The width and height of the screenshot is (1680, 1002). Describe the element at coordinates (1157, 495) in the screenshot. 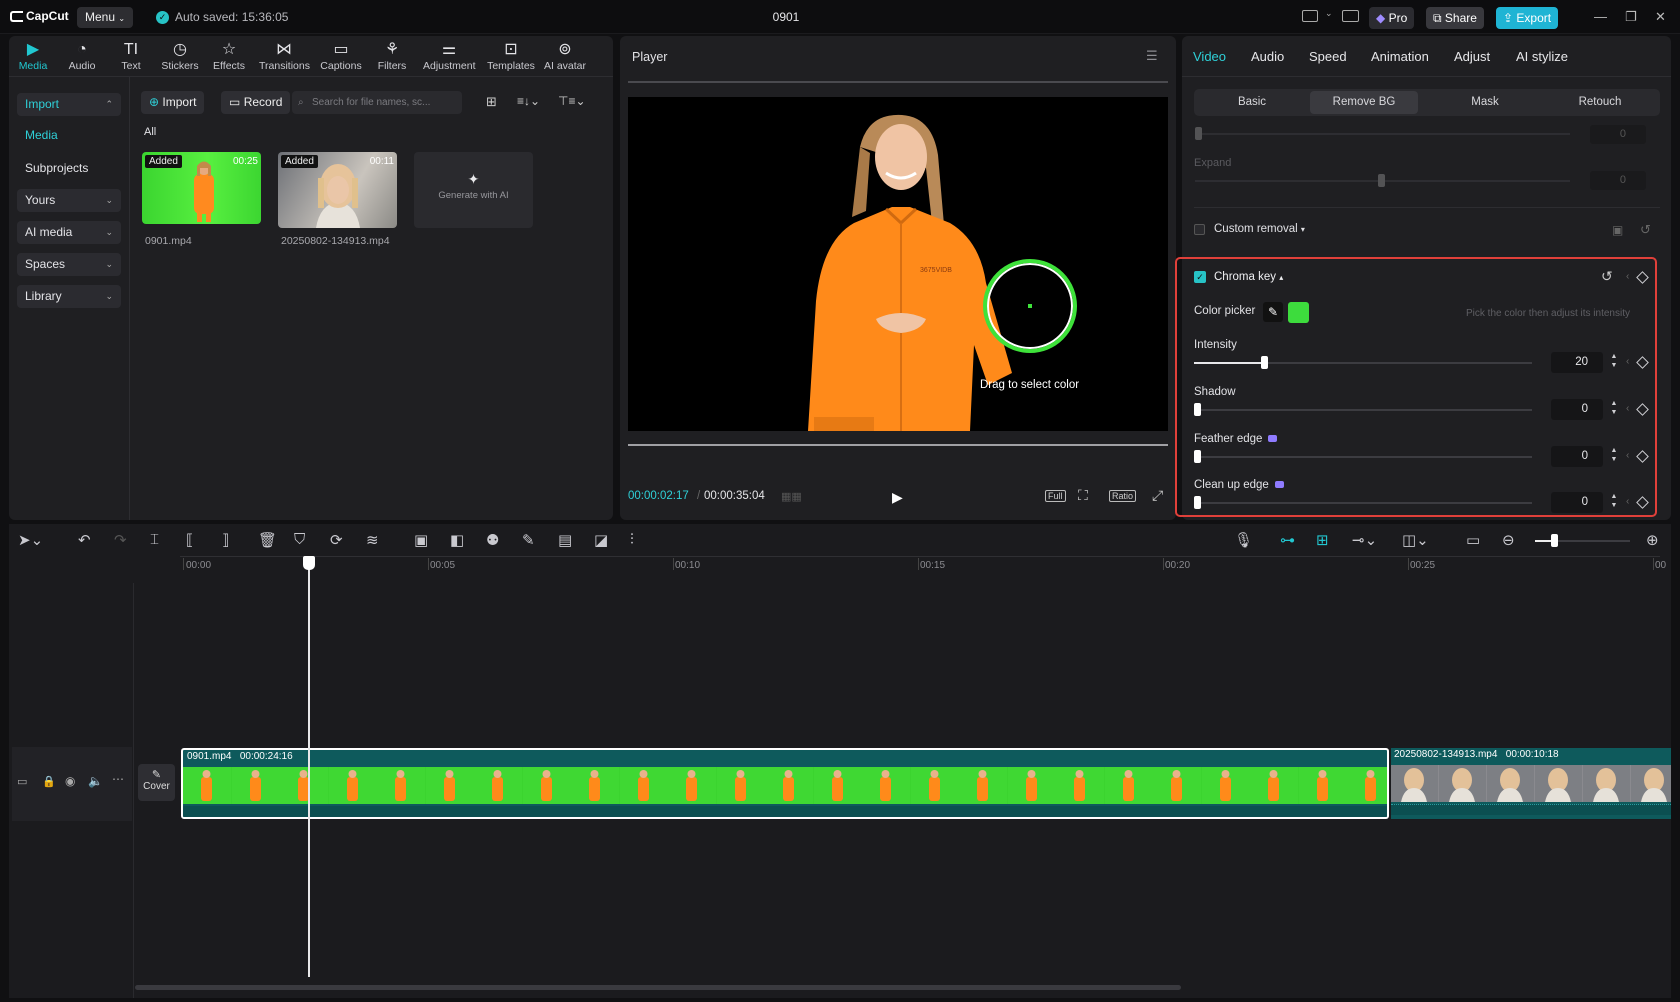

I see `fullscreen-icon: ⤢` at that location.